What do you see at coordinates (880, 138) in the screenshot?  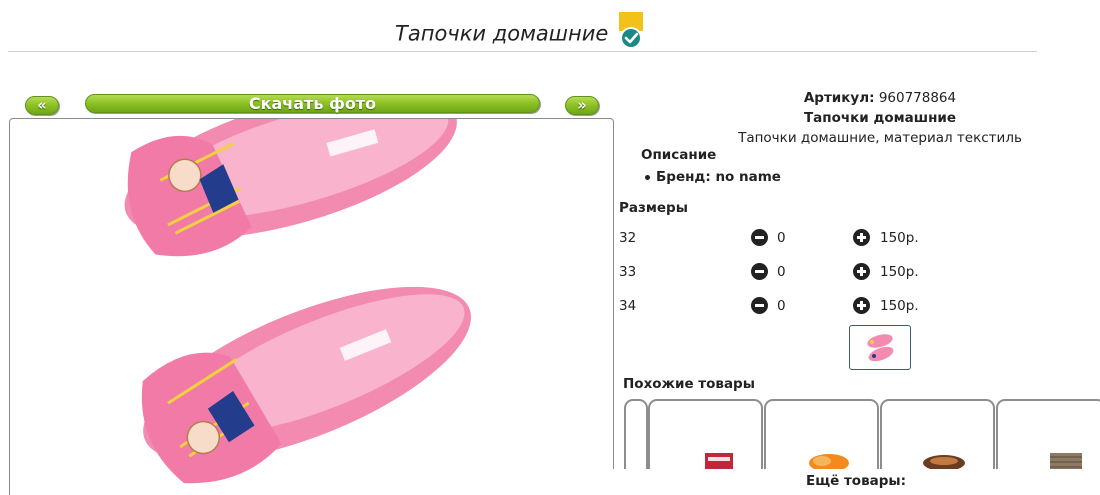 I see `product-subtitle: Тапочки домашние, материал текстиль` at bounding box center [880, 138].